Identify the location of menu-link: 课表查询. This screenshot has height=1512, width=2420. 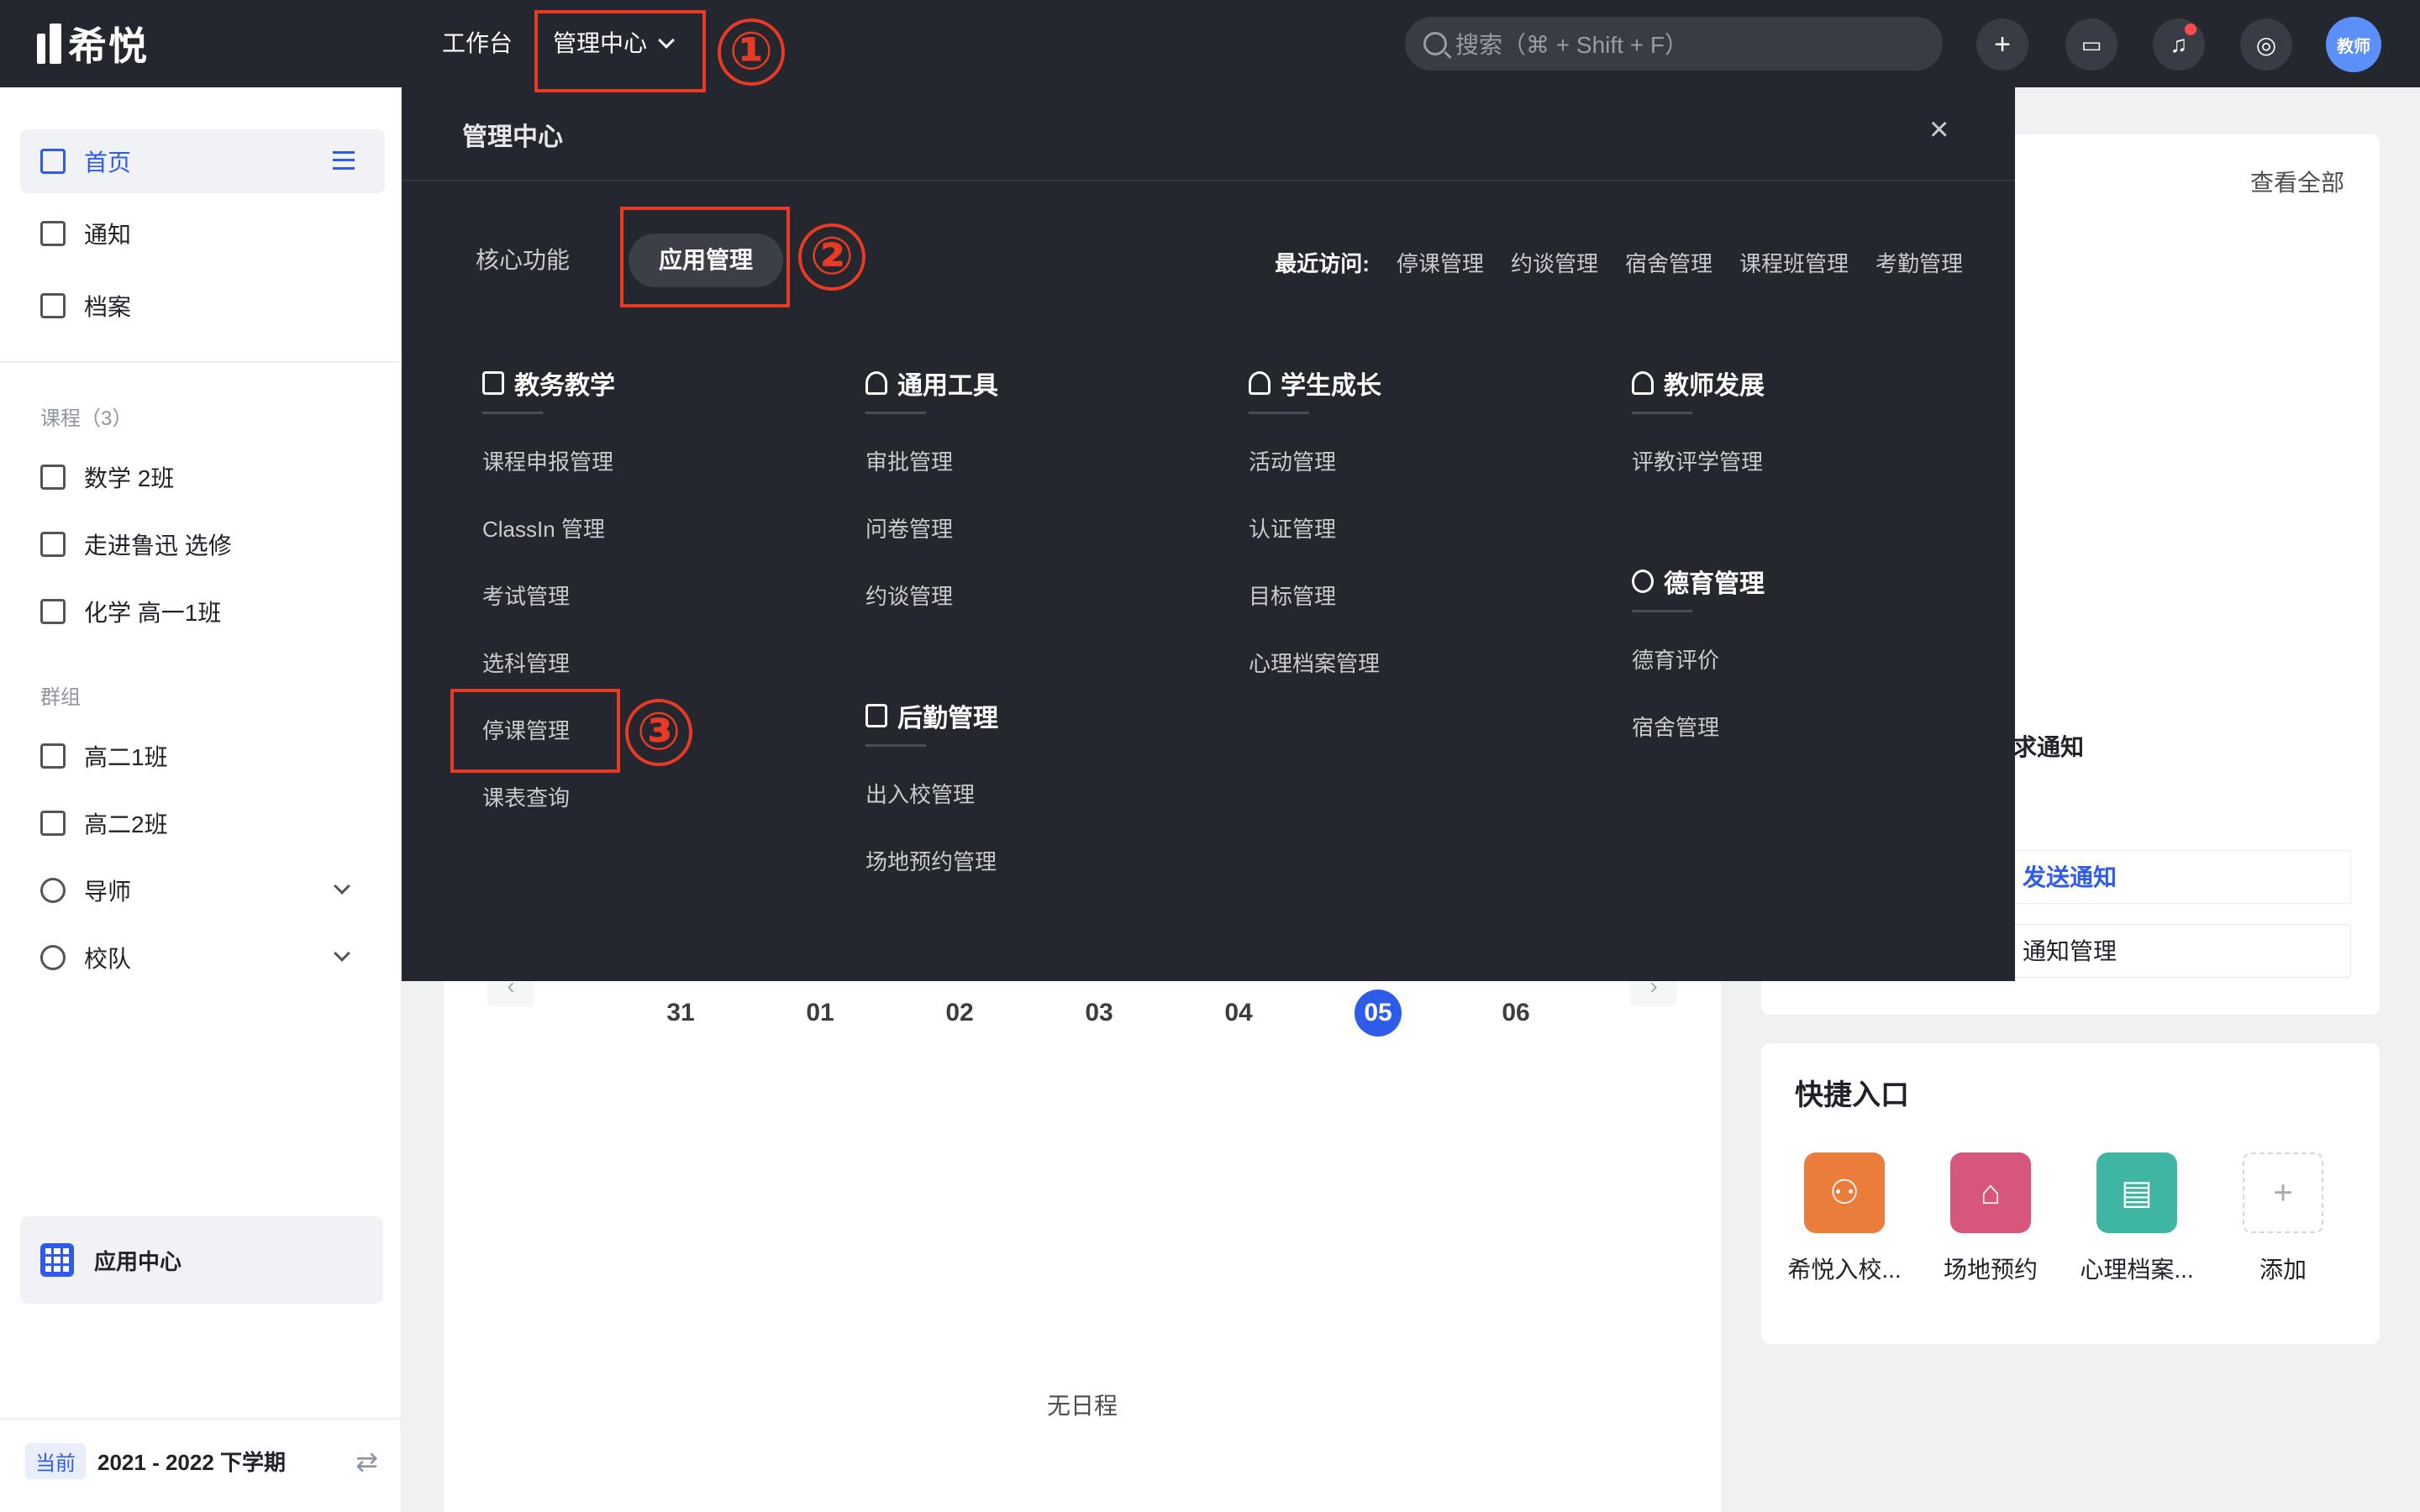
(526, 796).